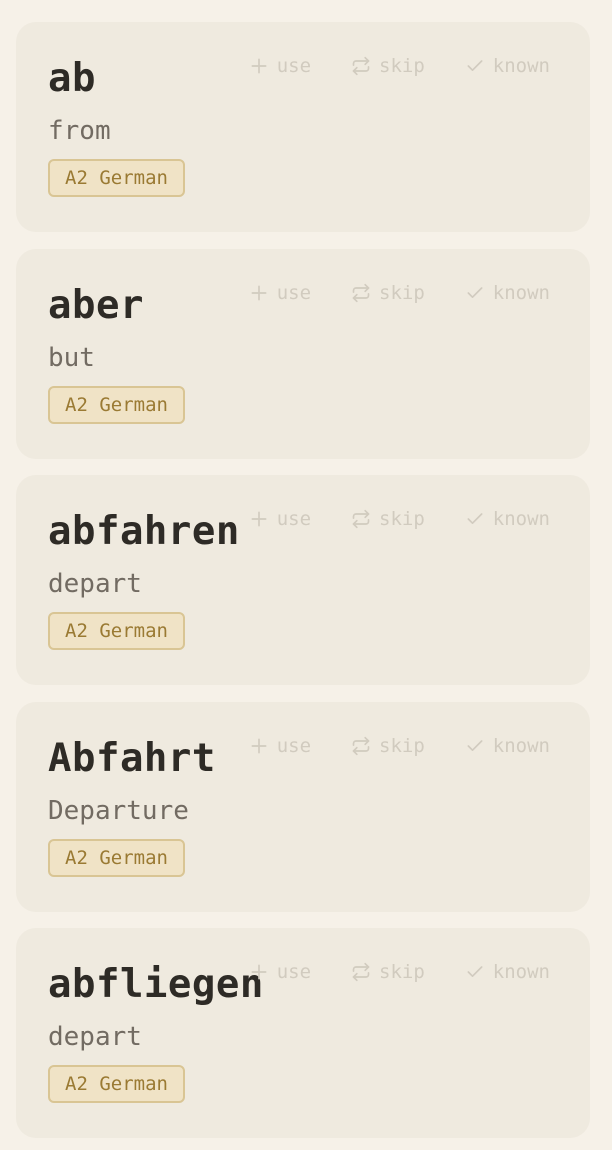 The image size is (612, 1150). What do you see at coordinates (79, 131) in the screenshot?
I see `word-translation: from` at bounding box center [79, 131].